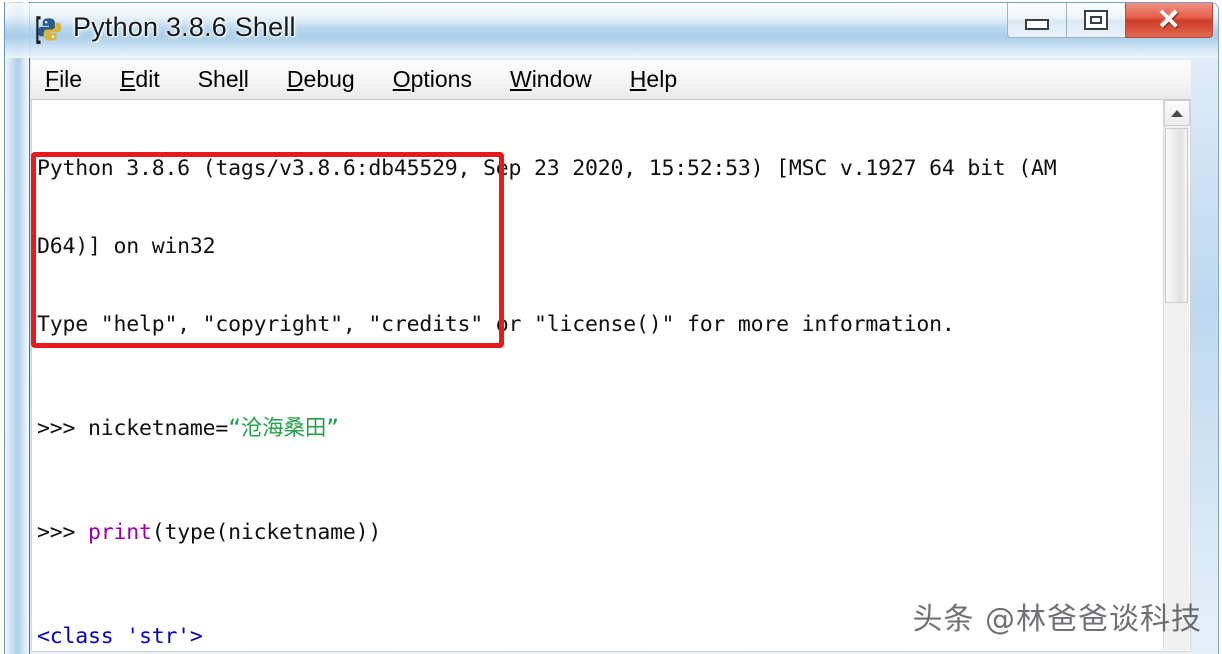  I want to click on menu-item-help: Help, so click(653, 79).